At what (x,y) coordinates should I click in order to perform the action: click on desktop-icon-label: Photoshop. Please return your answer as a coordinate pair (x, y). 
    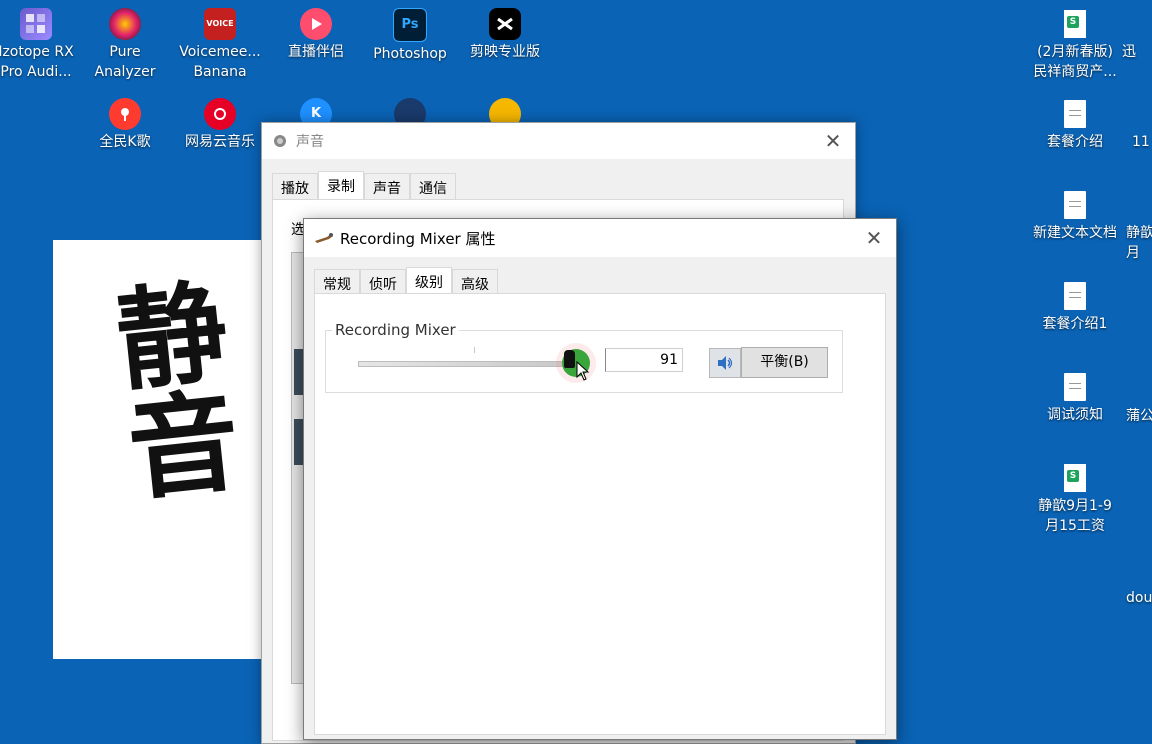
    Looking at the image, I should click on (410, 54).